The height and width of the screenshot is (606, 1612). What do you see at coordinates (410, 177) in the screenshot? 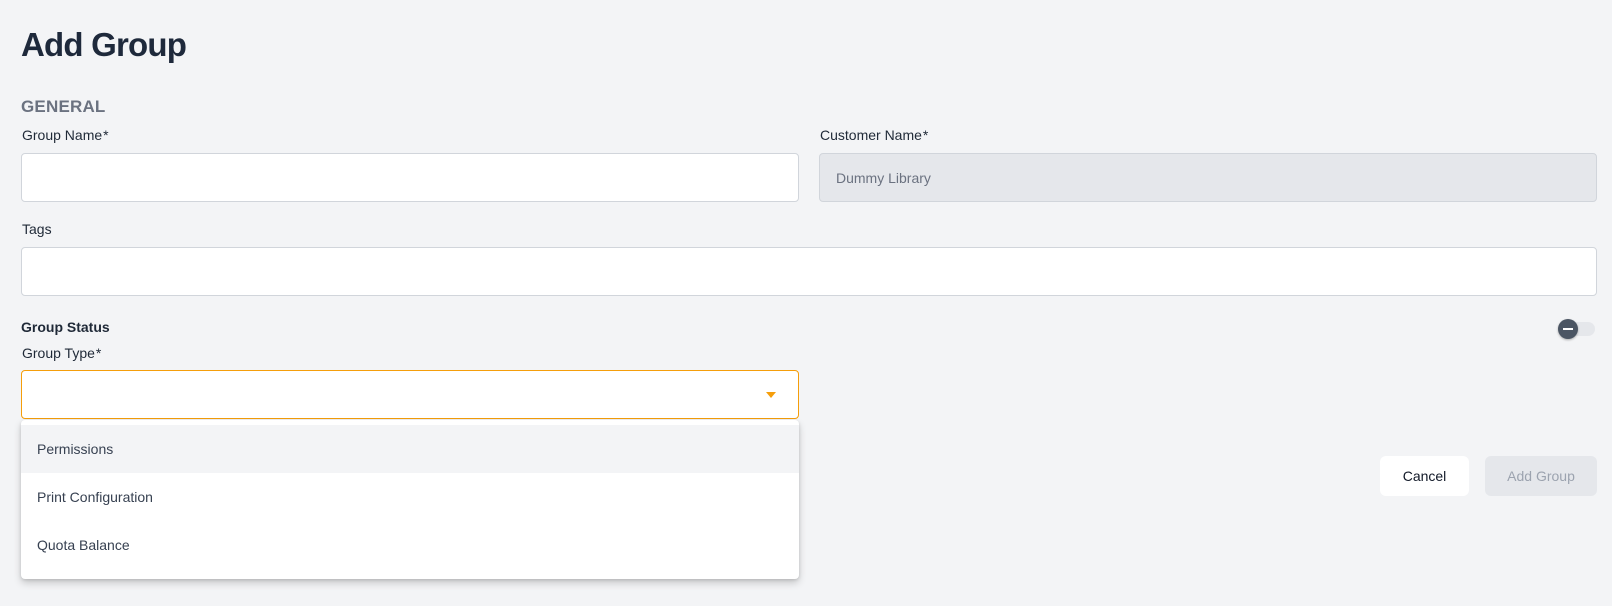
I see `group-name-input` at bounding box center [410, 177].